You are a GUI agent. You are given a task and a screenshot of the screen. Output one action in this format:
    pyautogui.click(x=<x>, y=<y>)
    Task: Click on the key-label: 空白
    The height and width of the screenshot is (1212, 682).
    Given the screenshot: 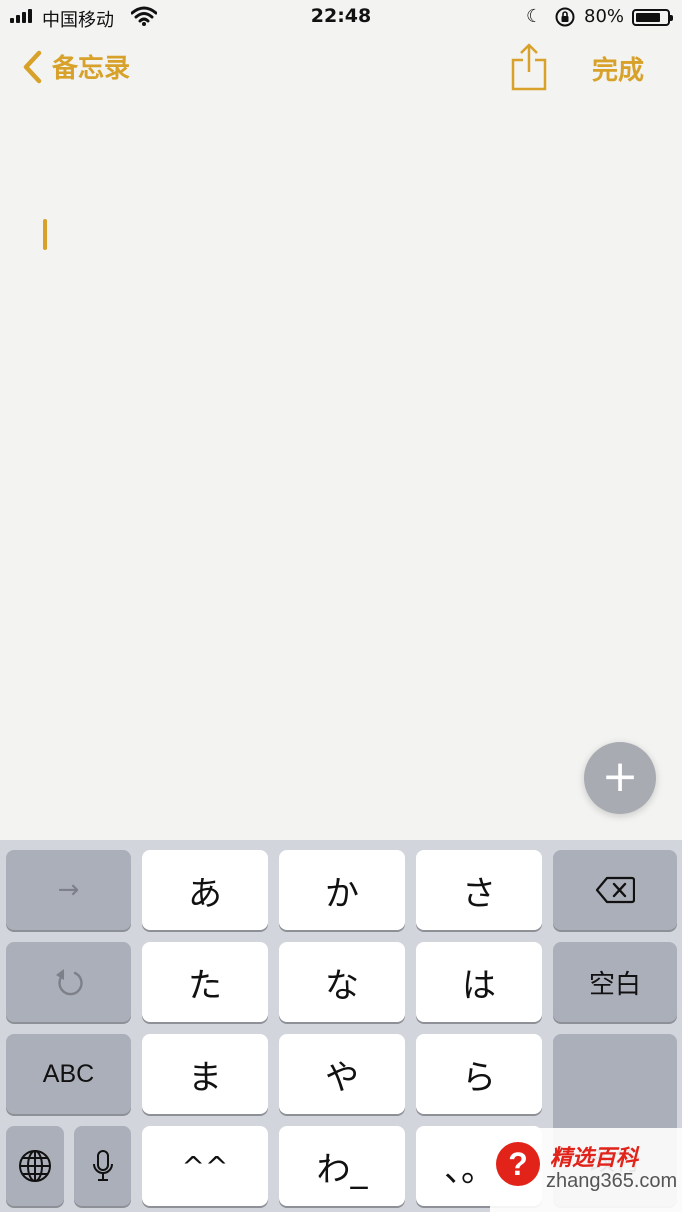 What is the action you would take?
    pyautogui.click(x=614, y=984)
    